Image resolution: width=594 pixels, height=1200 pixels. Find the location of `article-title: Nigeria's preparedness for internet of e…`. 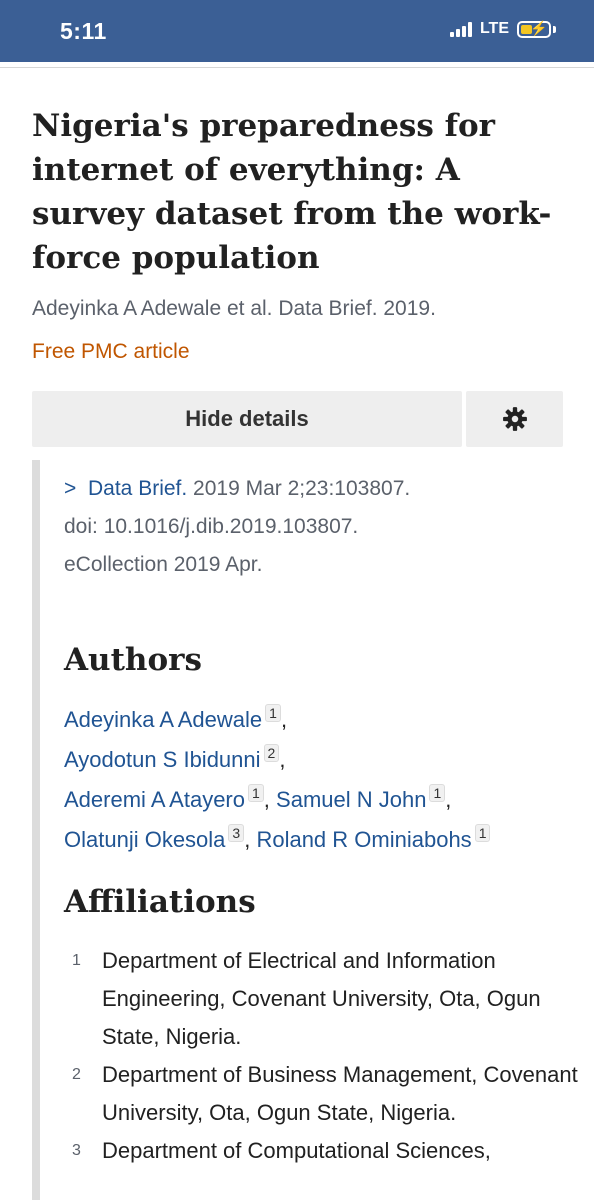

article-title: Nigeria's preparedness for internet of e… is located at coordinates (292, 192).